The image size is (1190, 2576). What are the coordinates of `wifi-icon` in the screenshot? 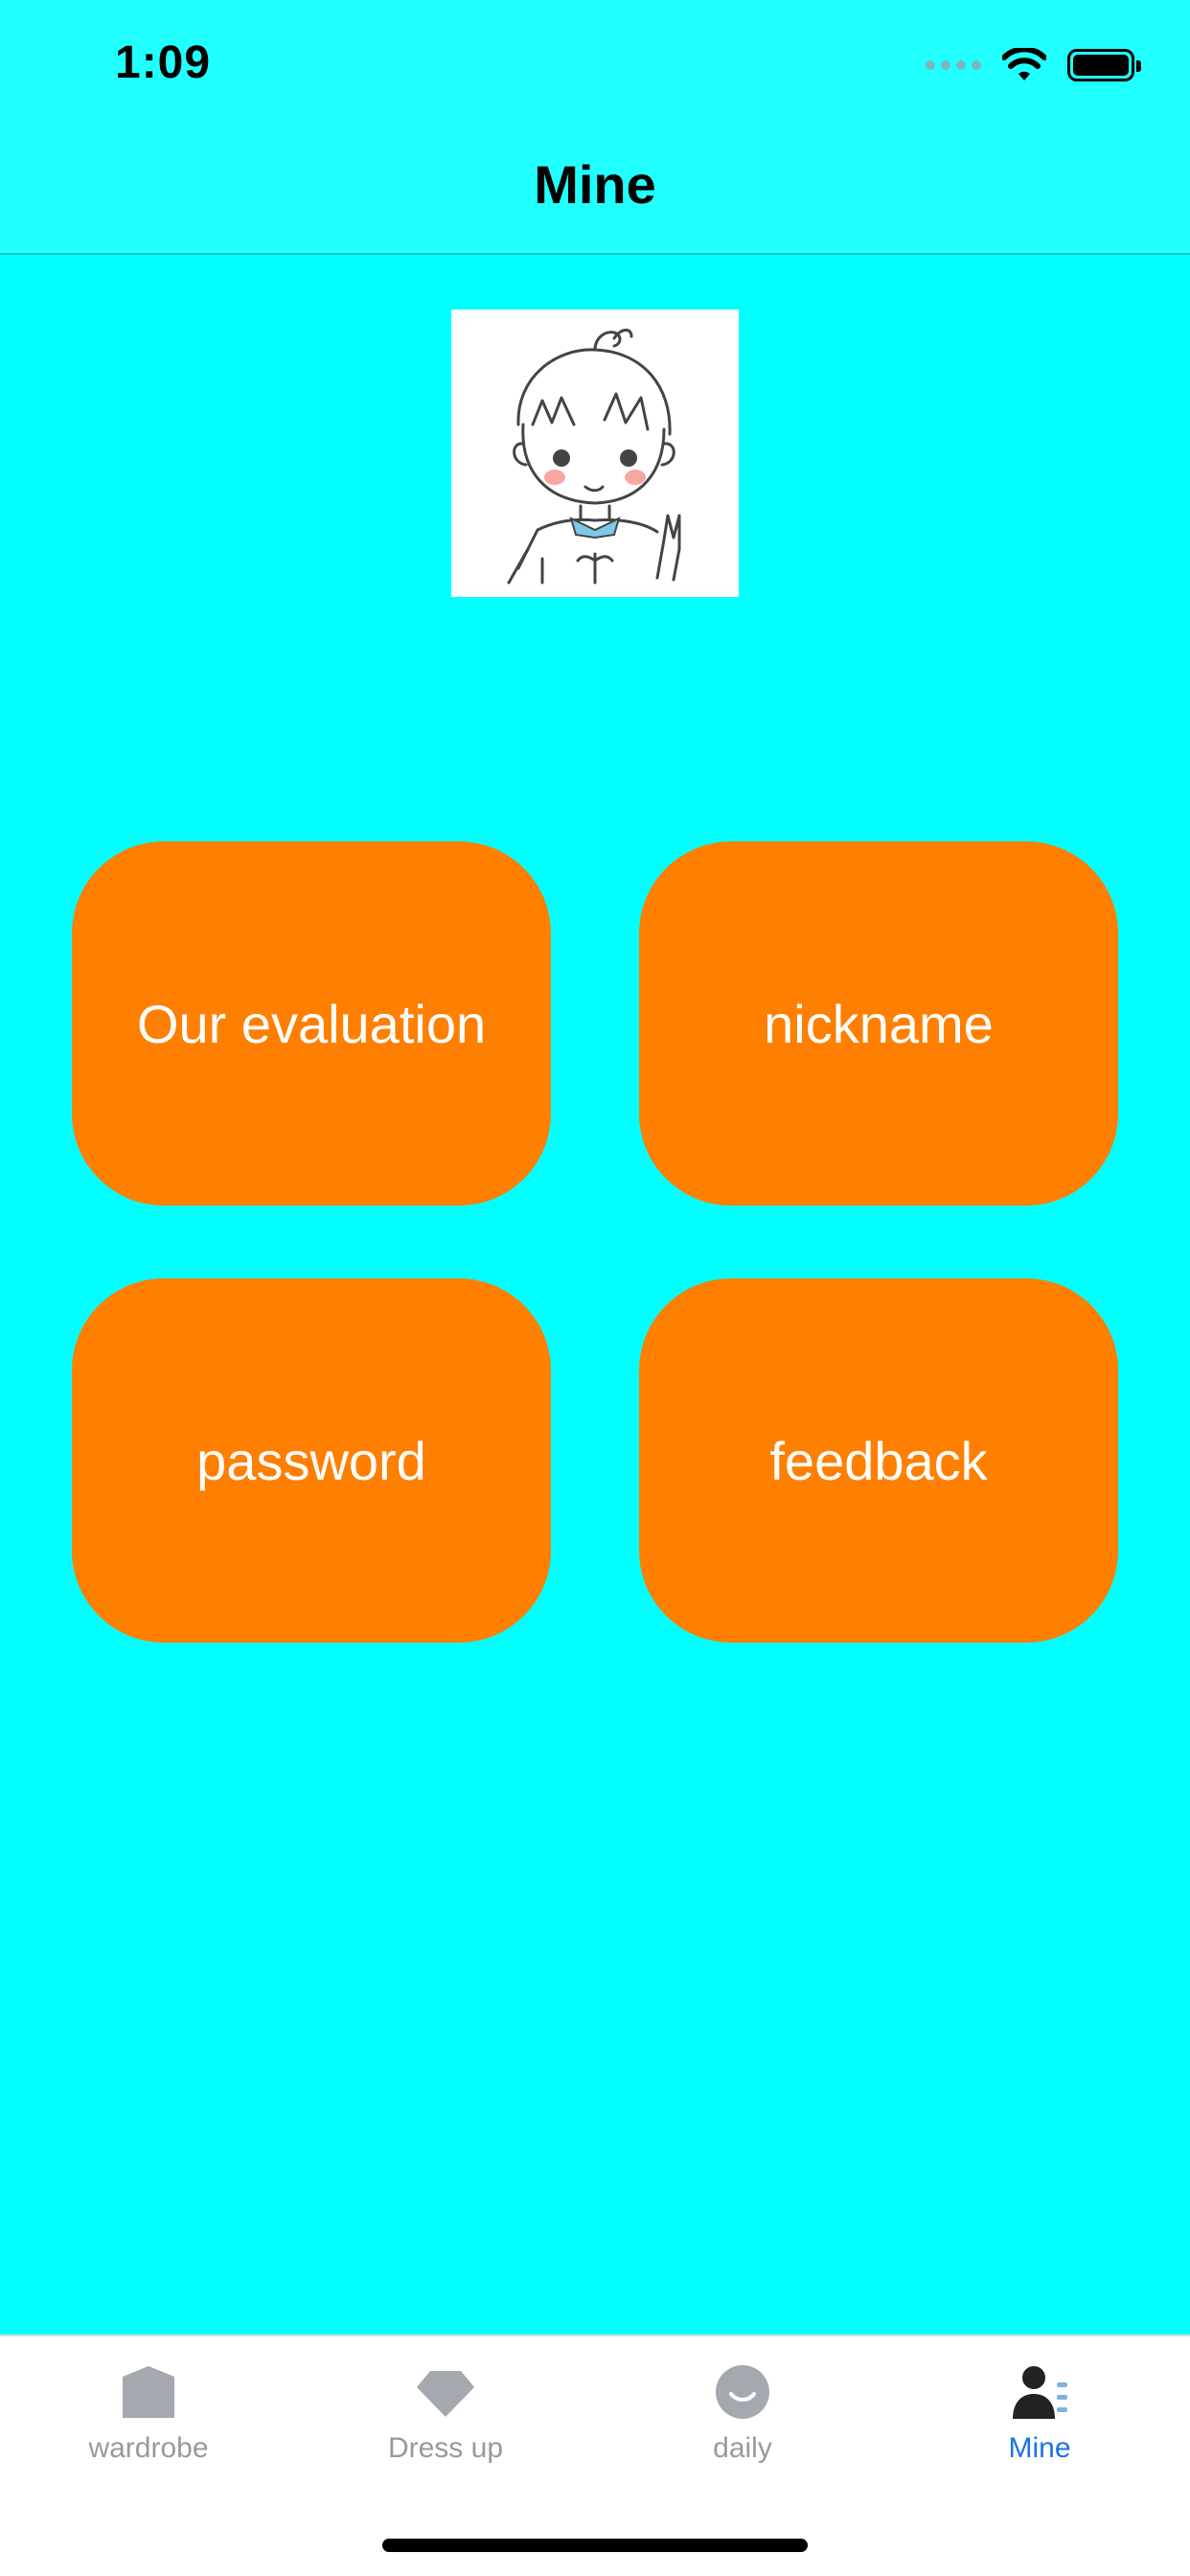 It's located at (1024, 64).